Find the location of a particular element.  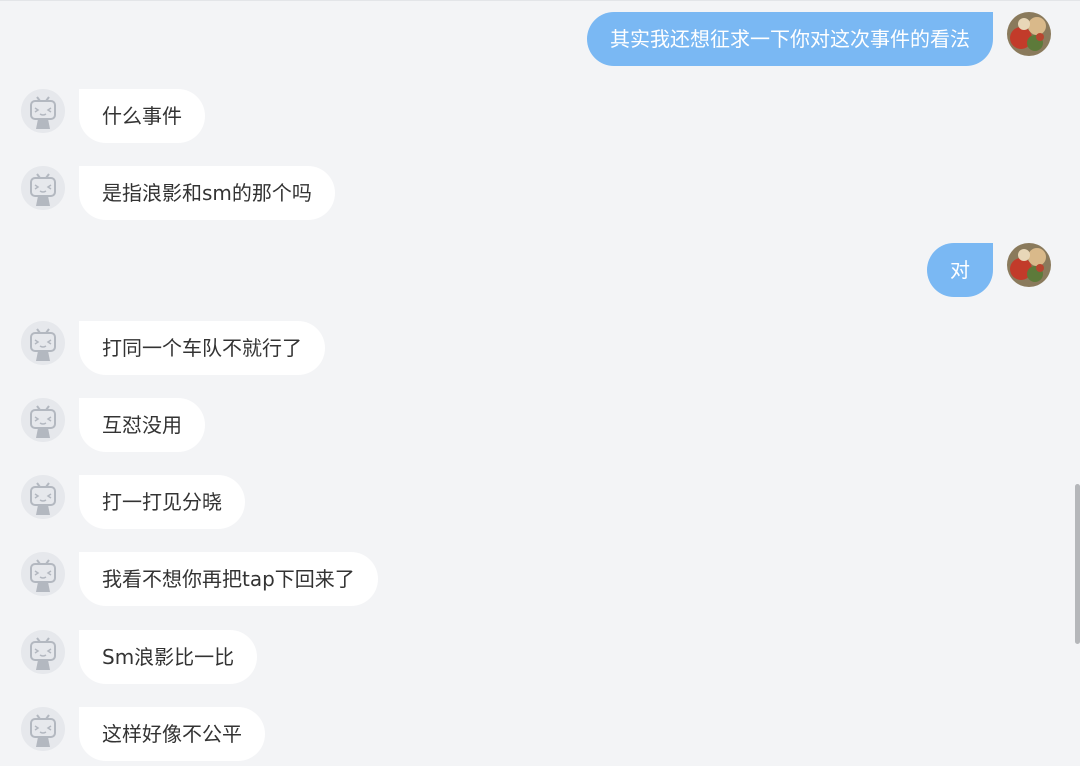

message-incoming: Sm浪影比一比 is located at coordinates (540, 657).